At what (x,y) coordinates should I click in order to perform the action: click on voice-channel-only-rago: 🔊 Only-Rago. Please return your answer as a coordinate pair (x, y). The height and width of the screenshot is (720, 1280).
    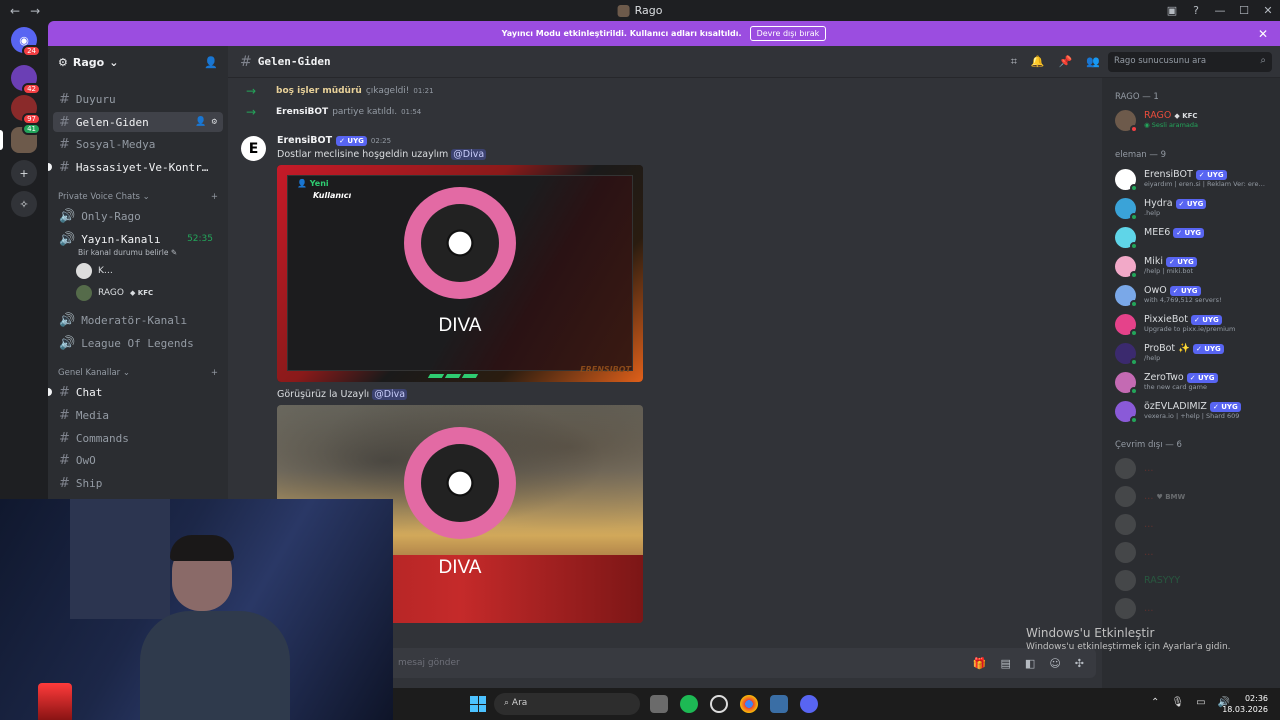
    Looking at the image, I should click on (138, 216).